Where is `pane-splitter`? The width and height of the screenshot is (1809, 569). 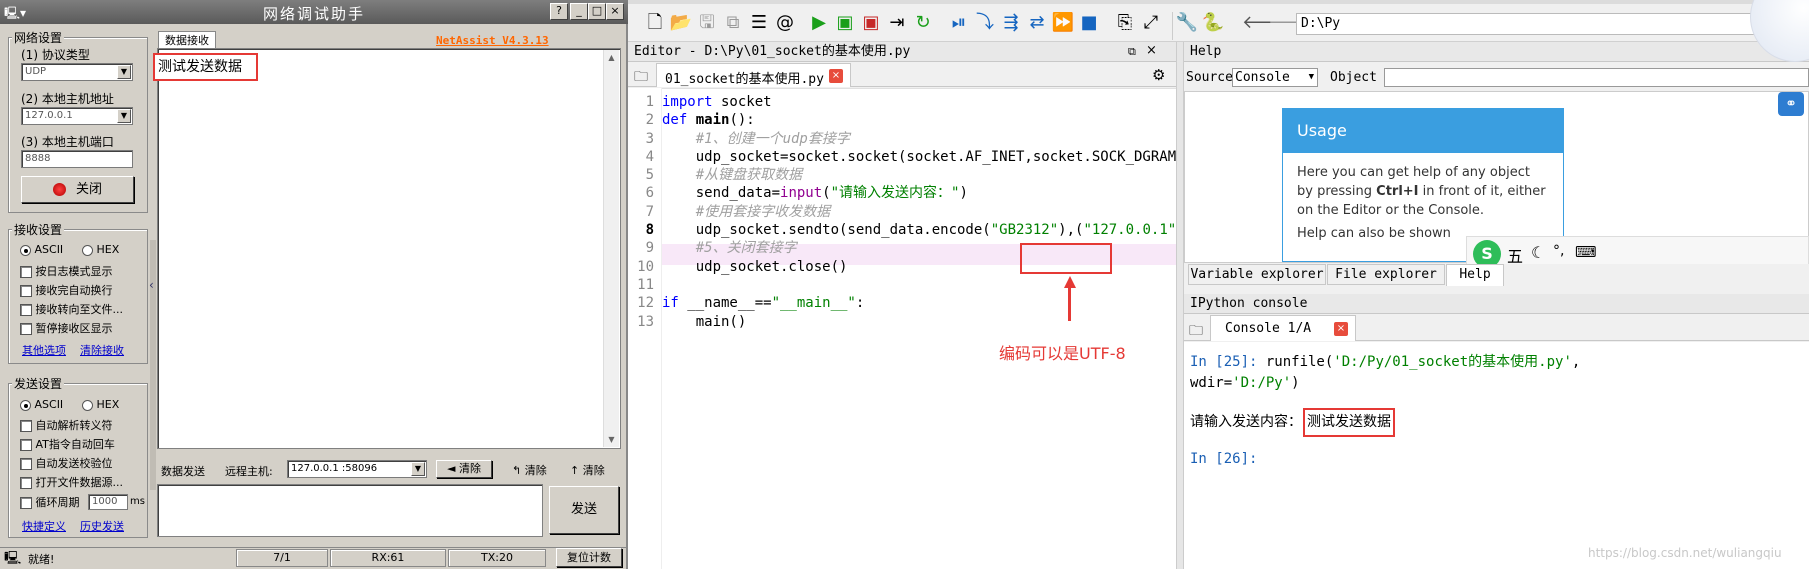 pane-splitter is located at coordinates (1180, 305).